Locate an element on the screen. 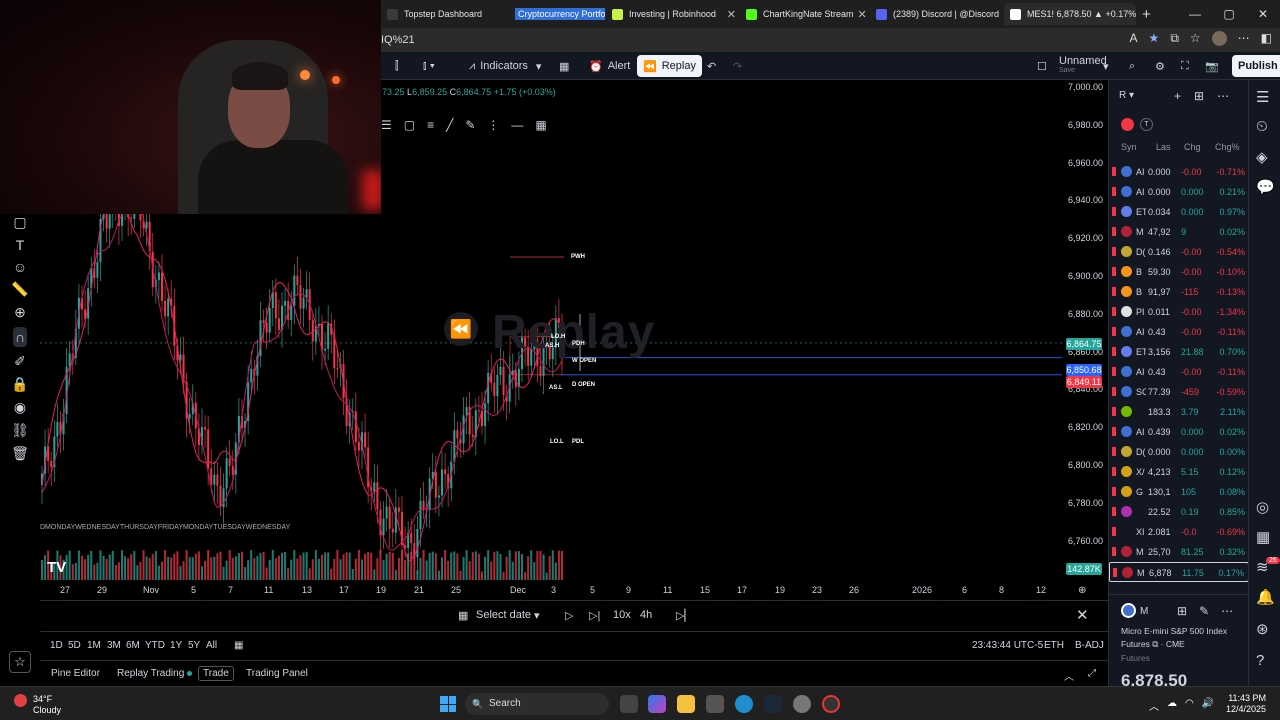  watchlist-title: R ▾ is located at coordinates (1126, 95).